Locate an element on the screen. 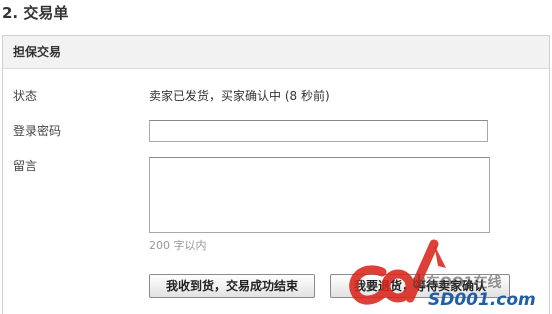 This screenshot has height=314, width=552. message-length-hint: 200 字以内 is located at coordinates (178, 245).